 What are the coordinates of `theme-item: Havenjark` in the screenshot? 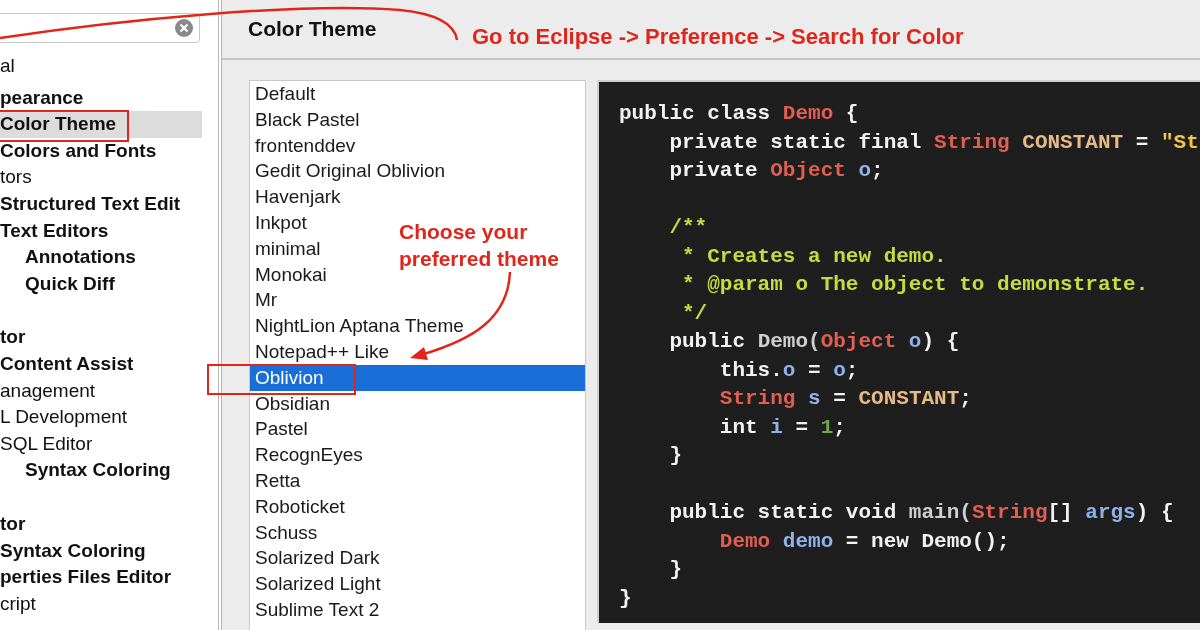 It's located at (296, 197).